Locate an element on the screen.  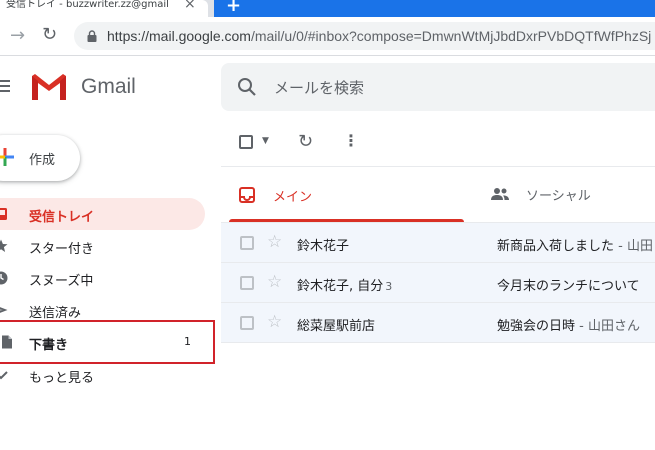
sender-name: 総菜屋駅前店 is located at coordinates (336, 326).